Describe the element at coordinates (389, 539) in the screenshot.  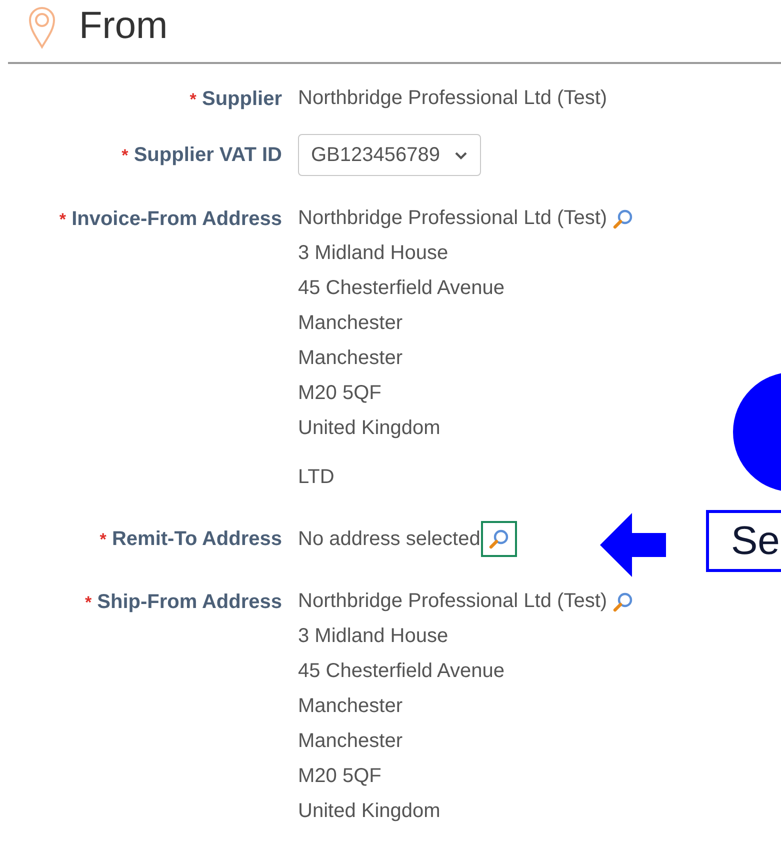
I see `address-line: No address selected` at that location.